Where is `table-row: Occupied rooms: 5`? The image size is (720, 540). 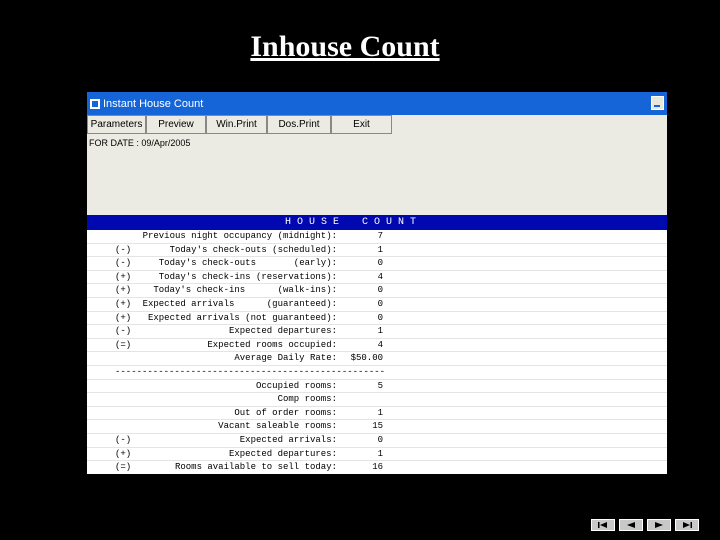
table-row: Occupied rooms: 5 is located at coordinates (377, 387).